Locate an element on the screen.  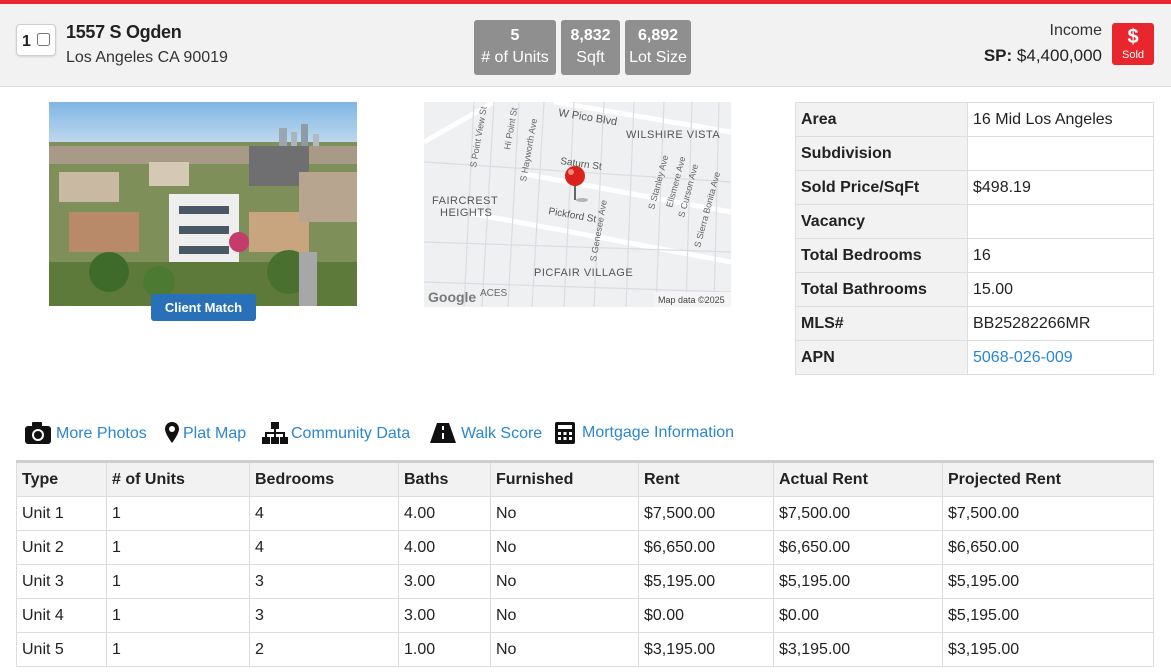
stat-lot-size-label: Lot Size is located at coordinates (658, 57).